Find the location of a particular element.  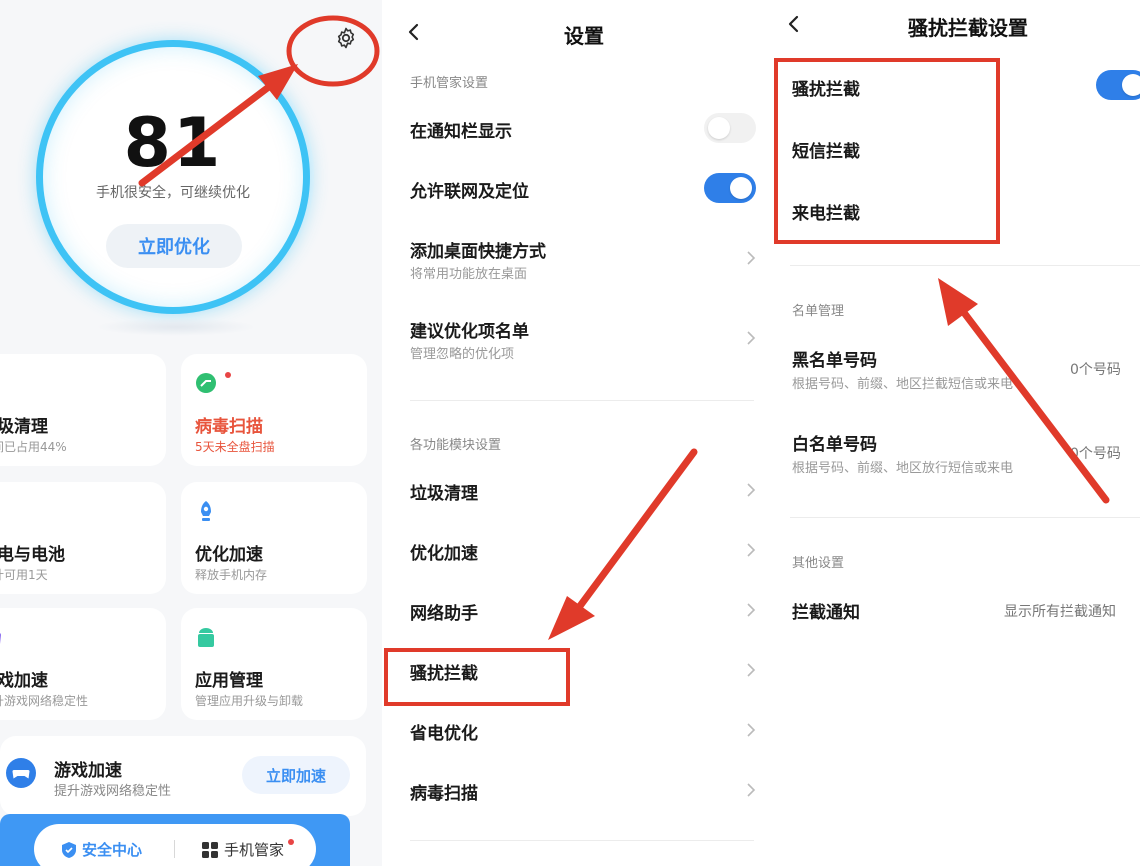

card-title: 游戏加速 is located at coordinates (24, 681).